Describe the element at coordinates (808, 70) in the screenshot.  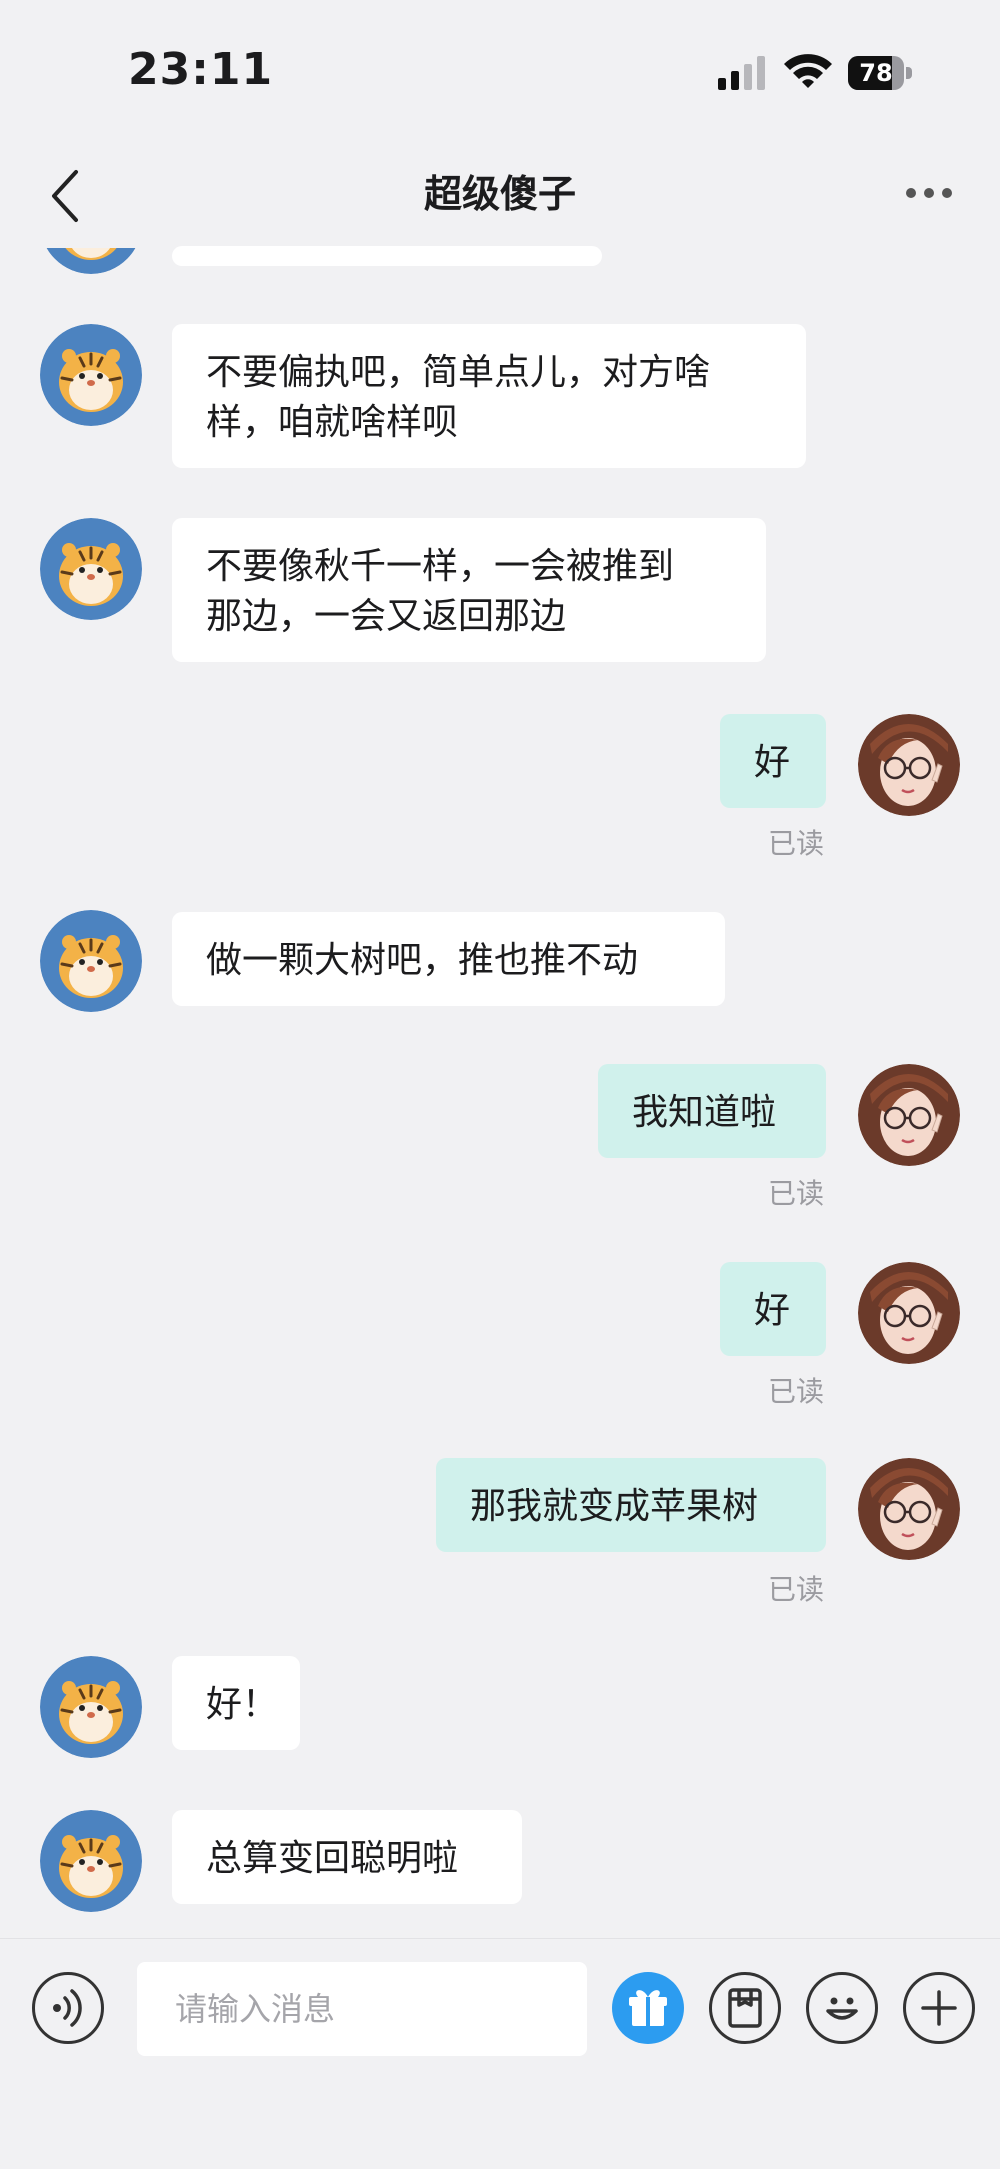
I see `wifi-icon` at that location.